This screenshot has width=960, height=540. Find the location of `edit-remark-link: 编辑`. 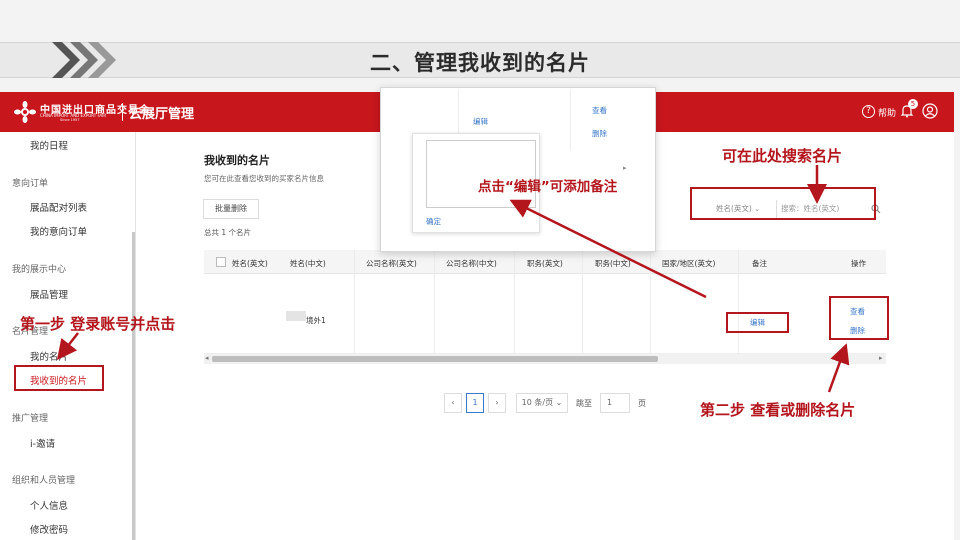

edit-remark-link: 编辑 is located at coordinates (757, 322).